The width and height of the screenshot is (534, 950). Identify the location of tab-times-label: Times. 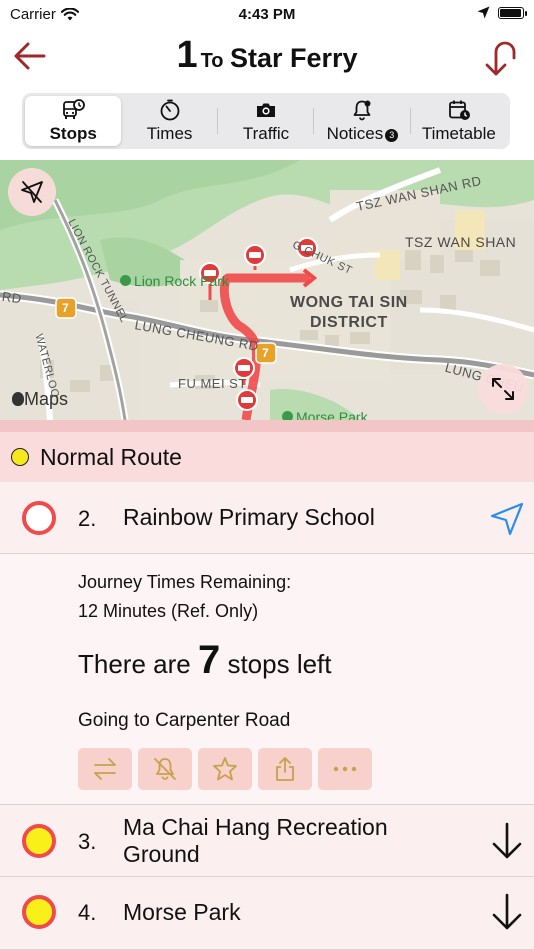
(169, 133).